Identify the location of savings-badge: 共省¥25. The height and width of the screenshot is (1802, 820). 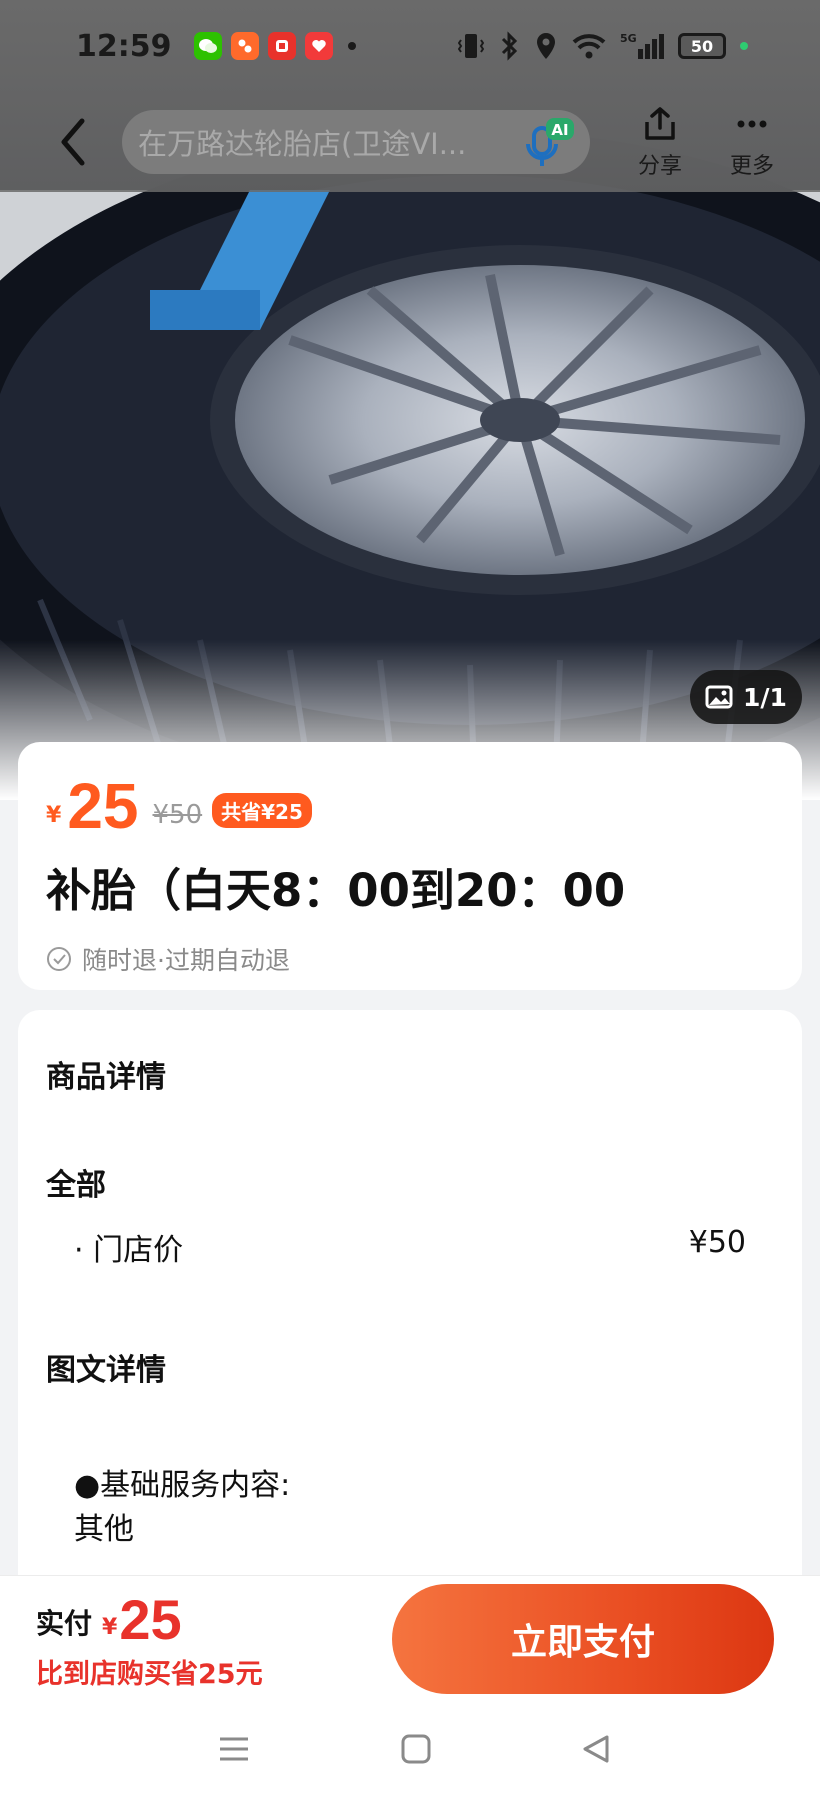
(262, 810).